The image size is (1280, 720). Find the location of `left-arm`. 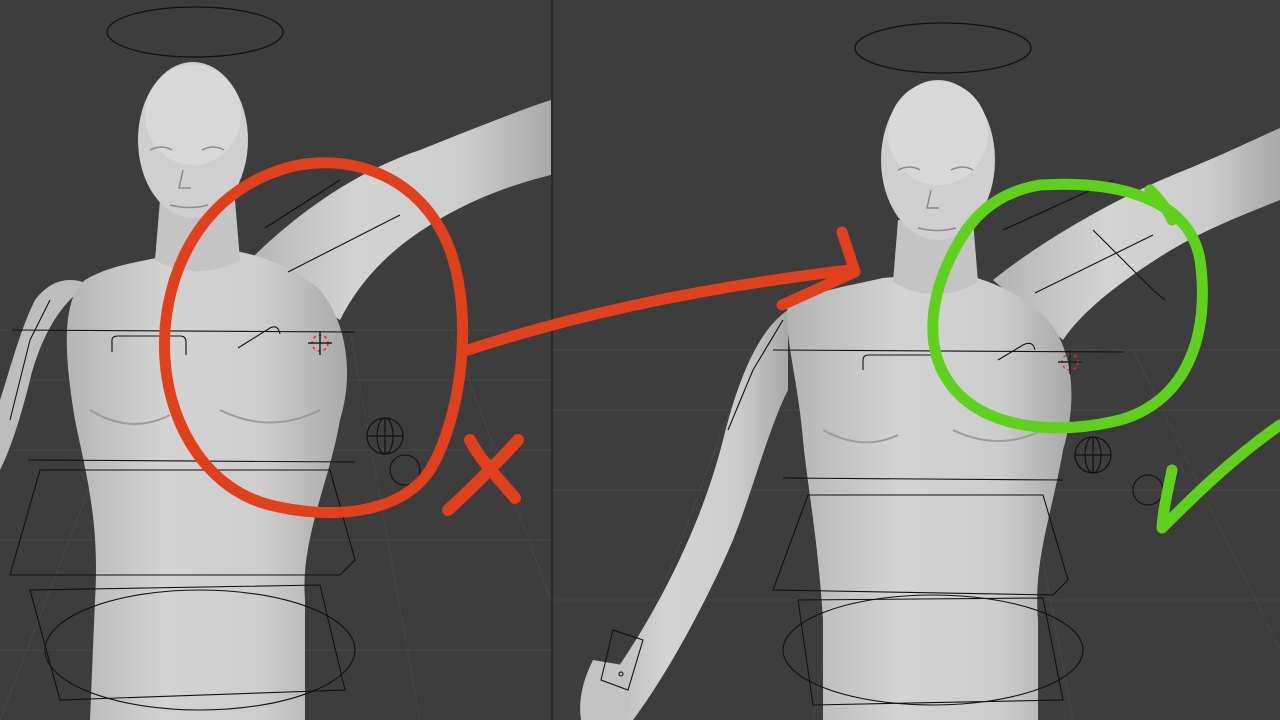

left-arm is located at coordinates (688, 515).